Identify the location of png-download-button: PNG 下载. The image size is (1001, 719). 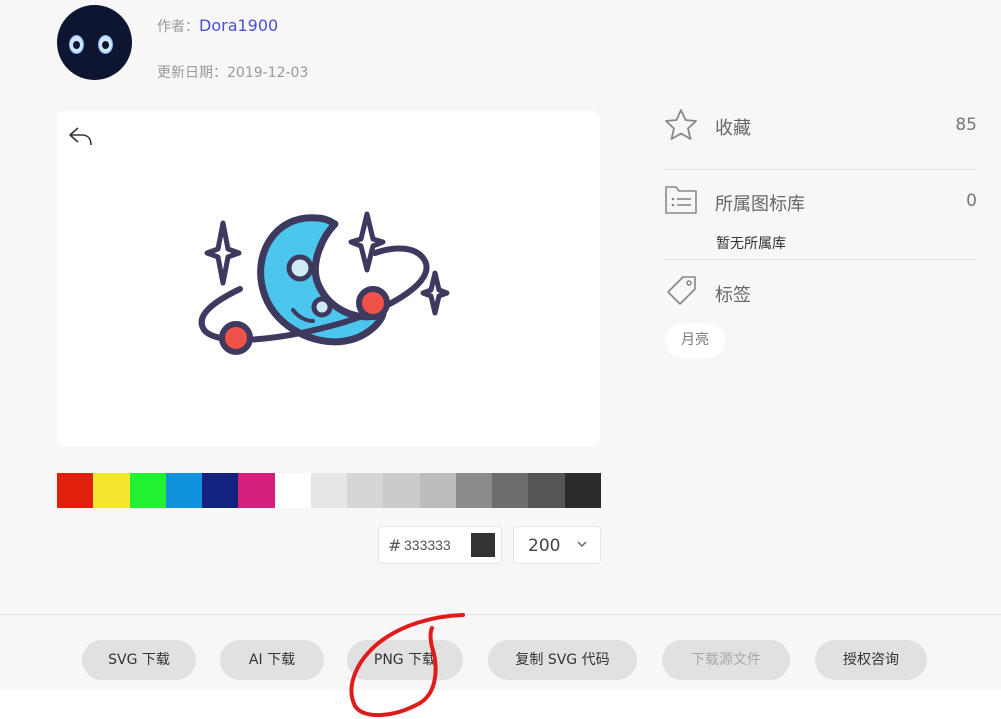
(405, 660).